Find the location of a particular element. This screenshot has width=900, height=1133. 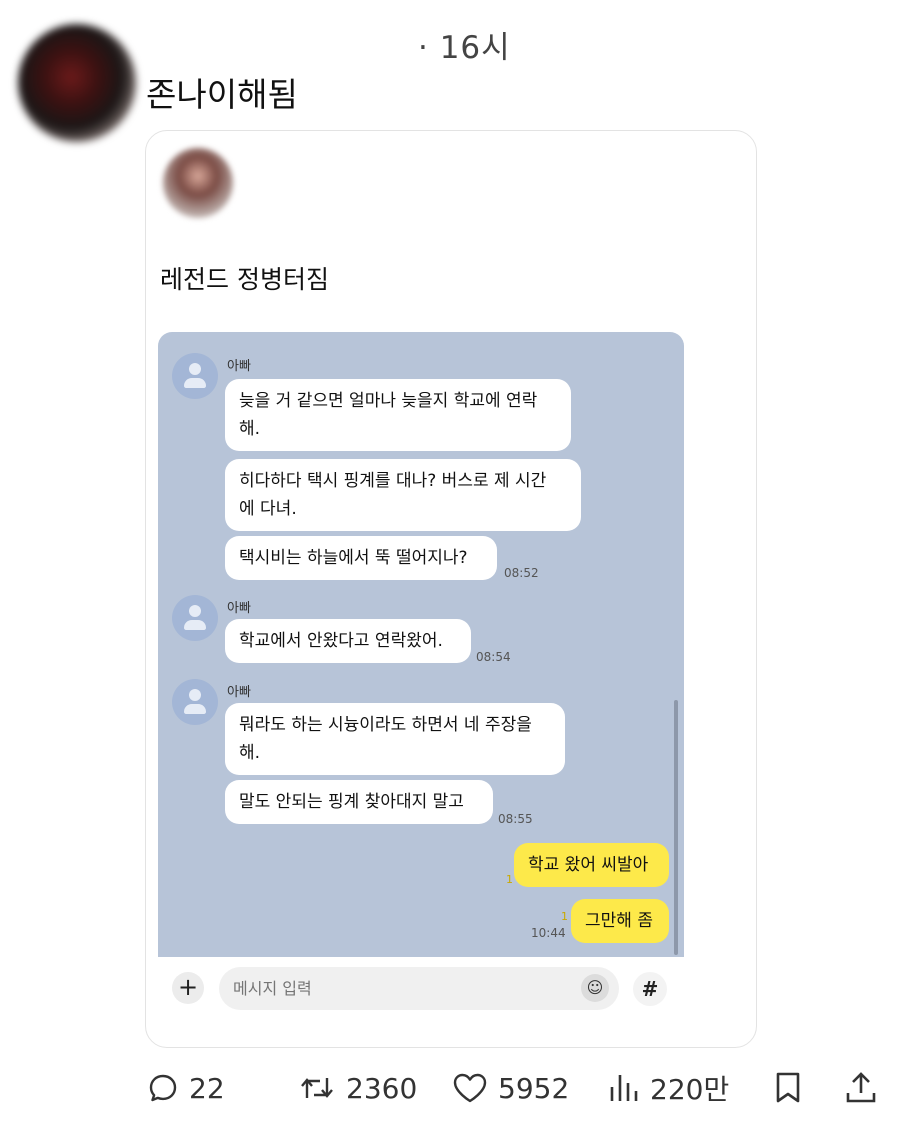

my-message-bubble: 그만해 좀 is located at coordinates (620, 921).